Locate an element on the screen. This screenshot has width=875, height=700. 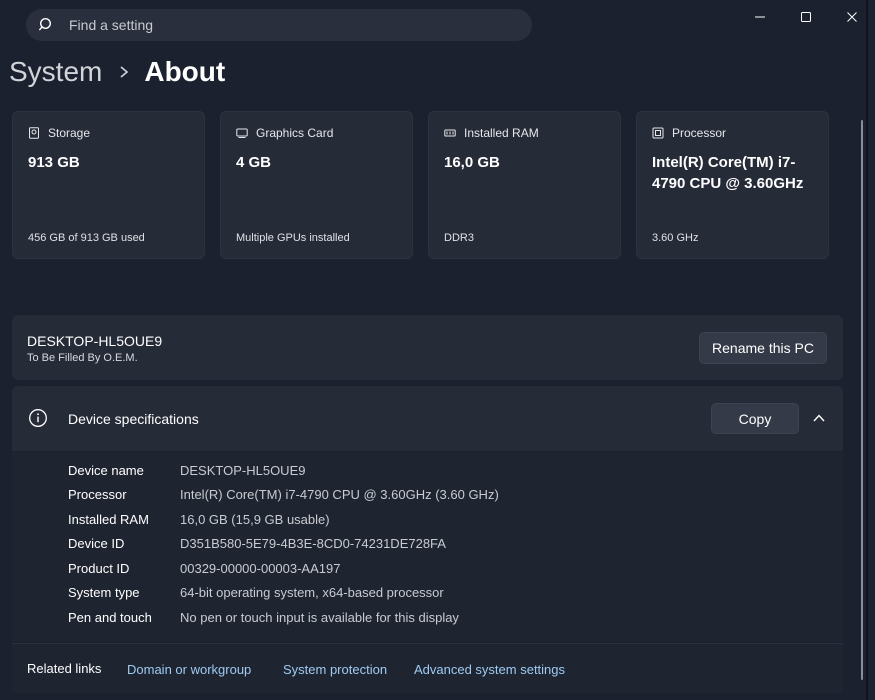
device-specifications-header: Device specifications Copy is located at coordinates (427, 418).